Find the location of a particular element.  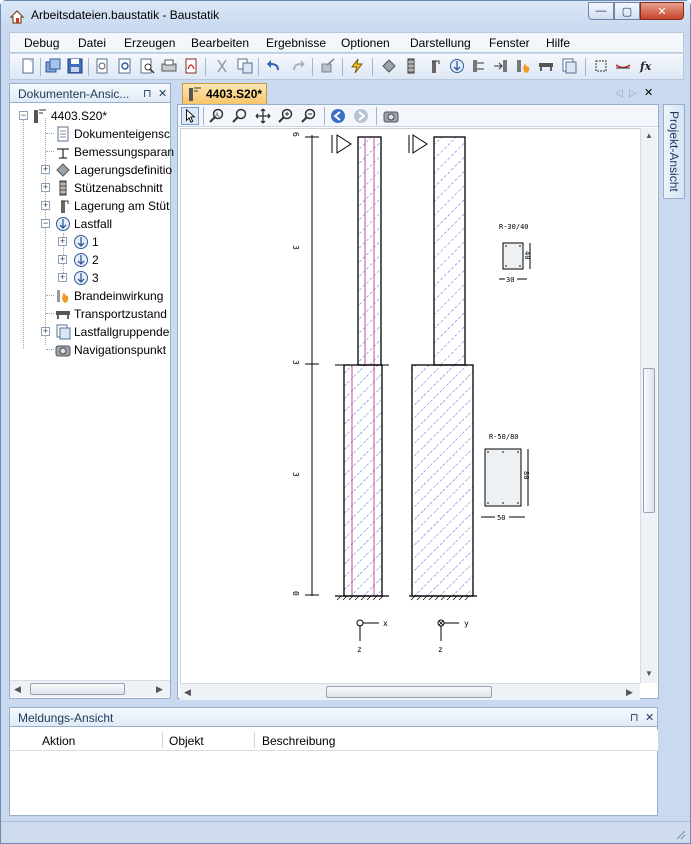

app-home-icon is located at coordinates (17, 17).